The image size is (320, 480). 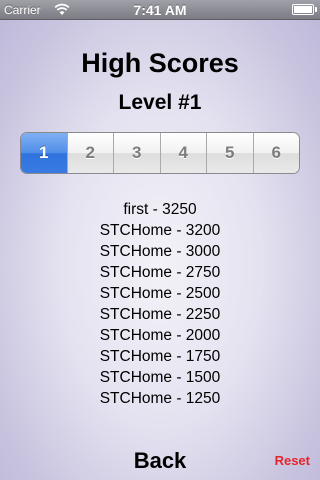 What do you see at coordinates (136, 153) in the screenshot?
I see `level-tab-3: 3` at bounding box center [136, 153].